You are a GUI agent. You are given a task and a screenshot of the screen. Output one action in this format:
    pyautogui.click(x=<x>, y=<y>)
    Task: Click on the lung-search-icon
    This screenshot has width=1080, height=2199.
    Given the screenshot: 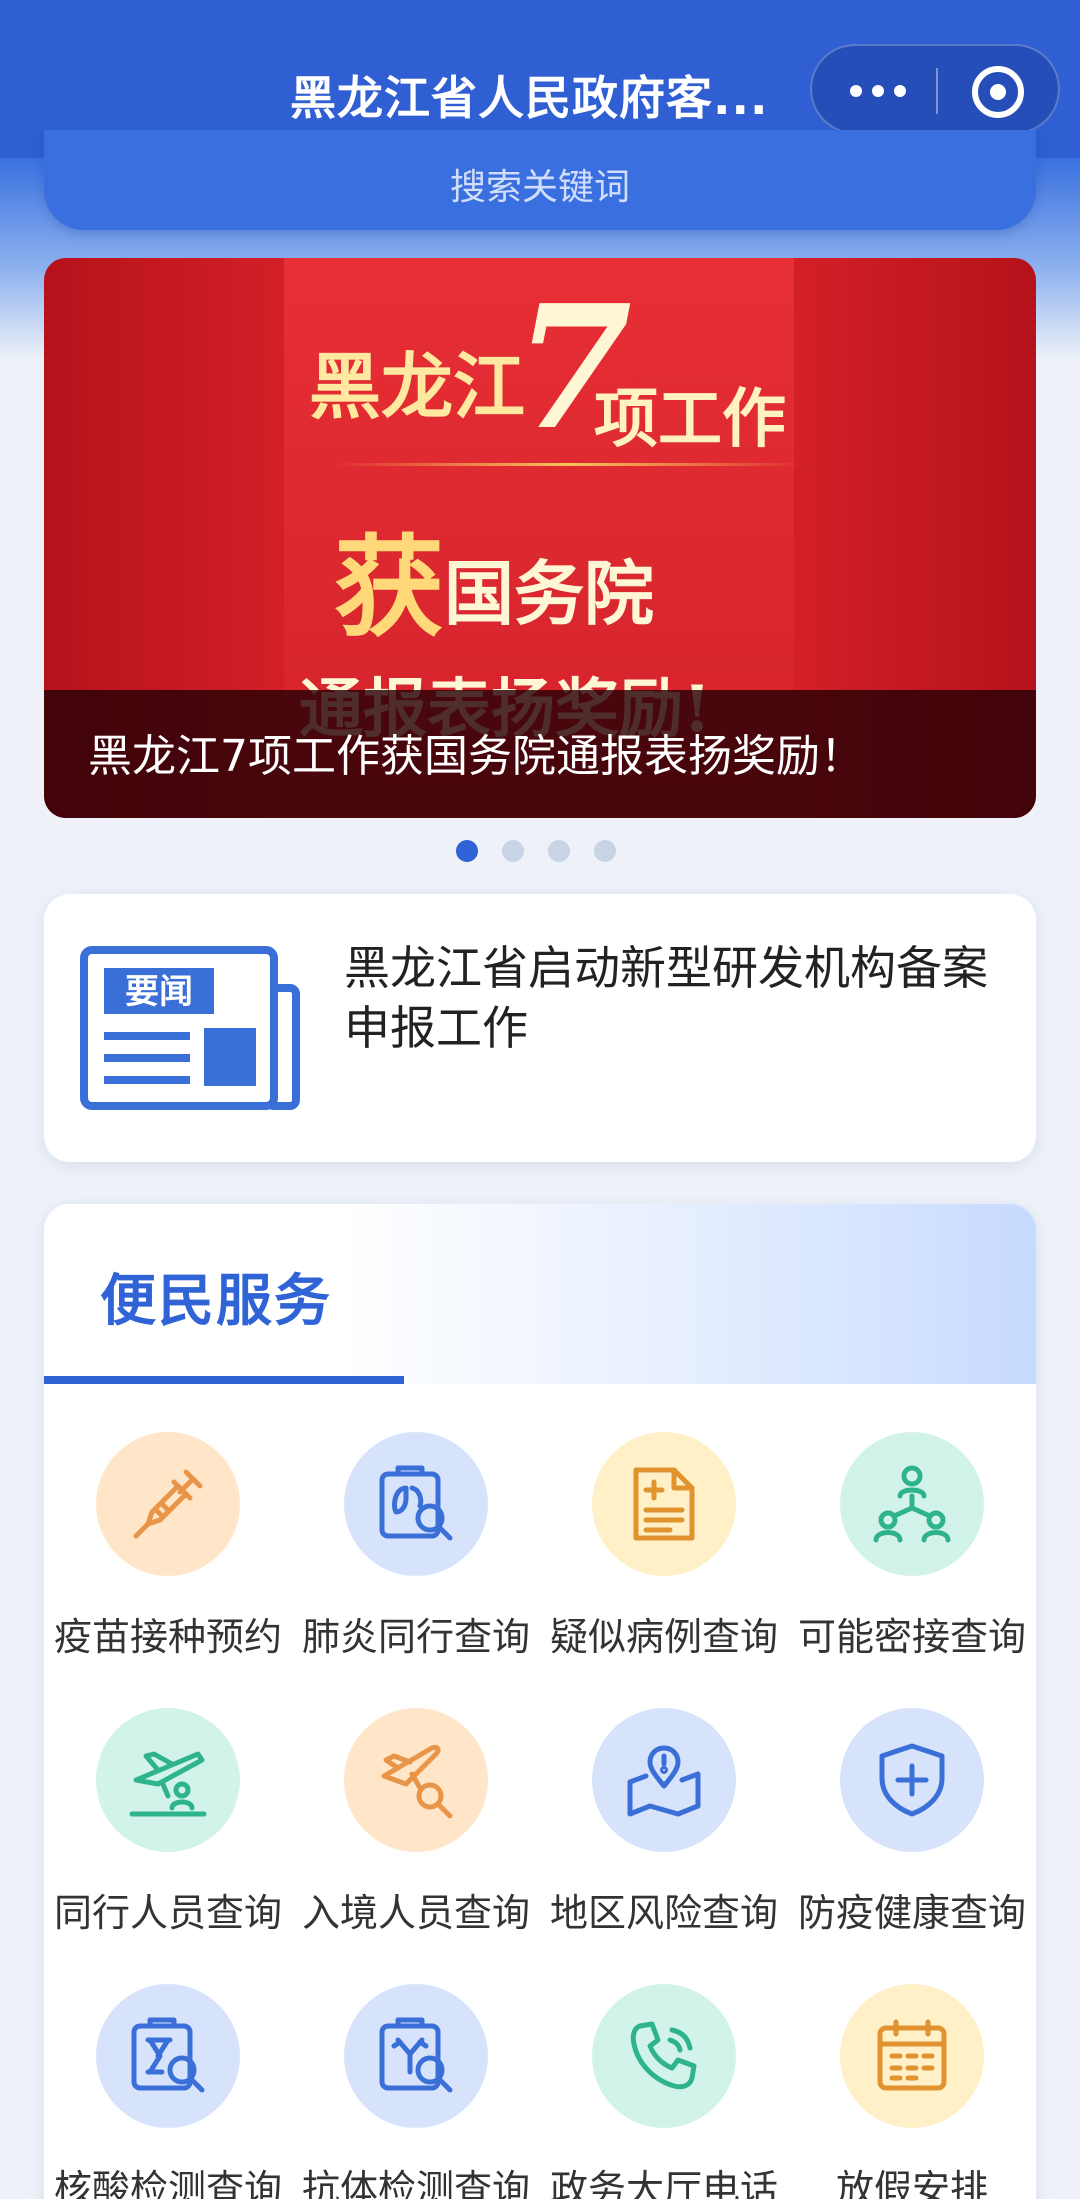 What is the action you would take?
    pyautogui.click(x=416, y=1503)
    